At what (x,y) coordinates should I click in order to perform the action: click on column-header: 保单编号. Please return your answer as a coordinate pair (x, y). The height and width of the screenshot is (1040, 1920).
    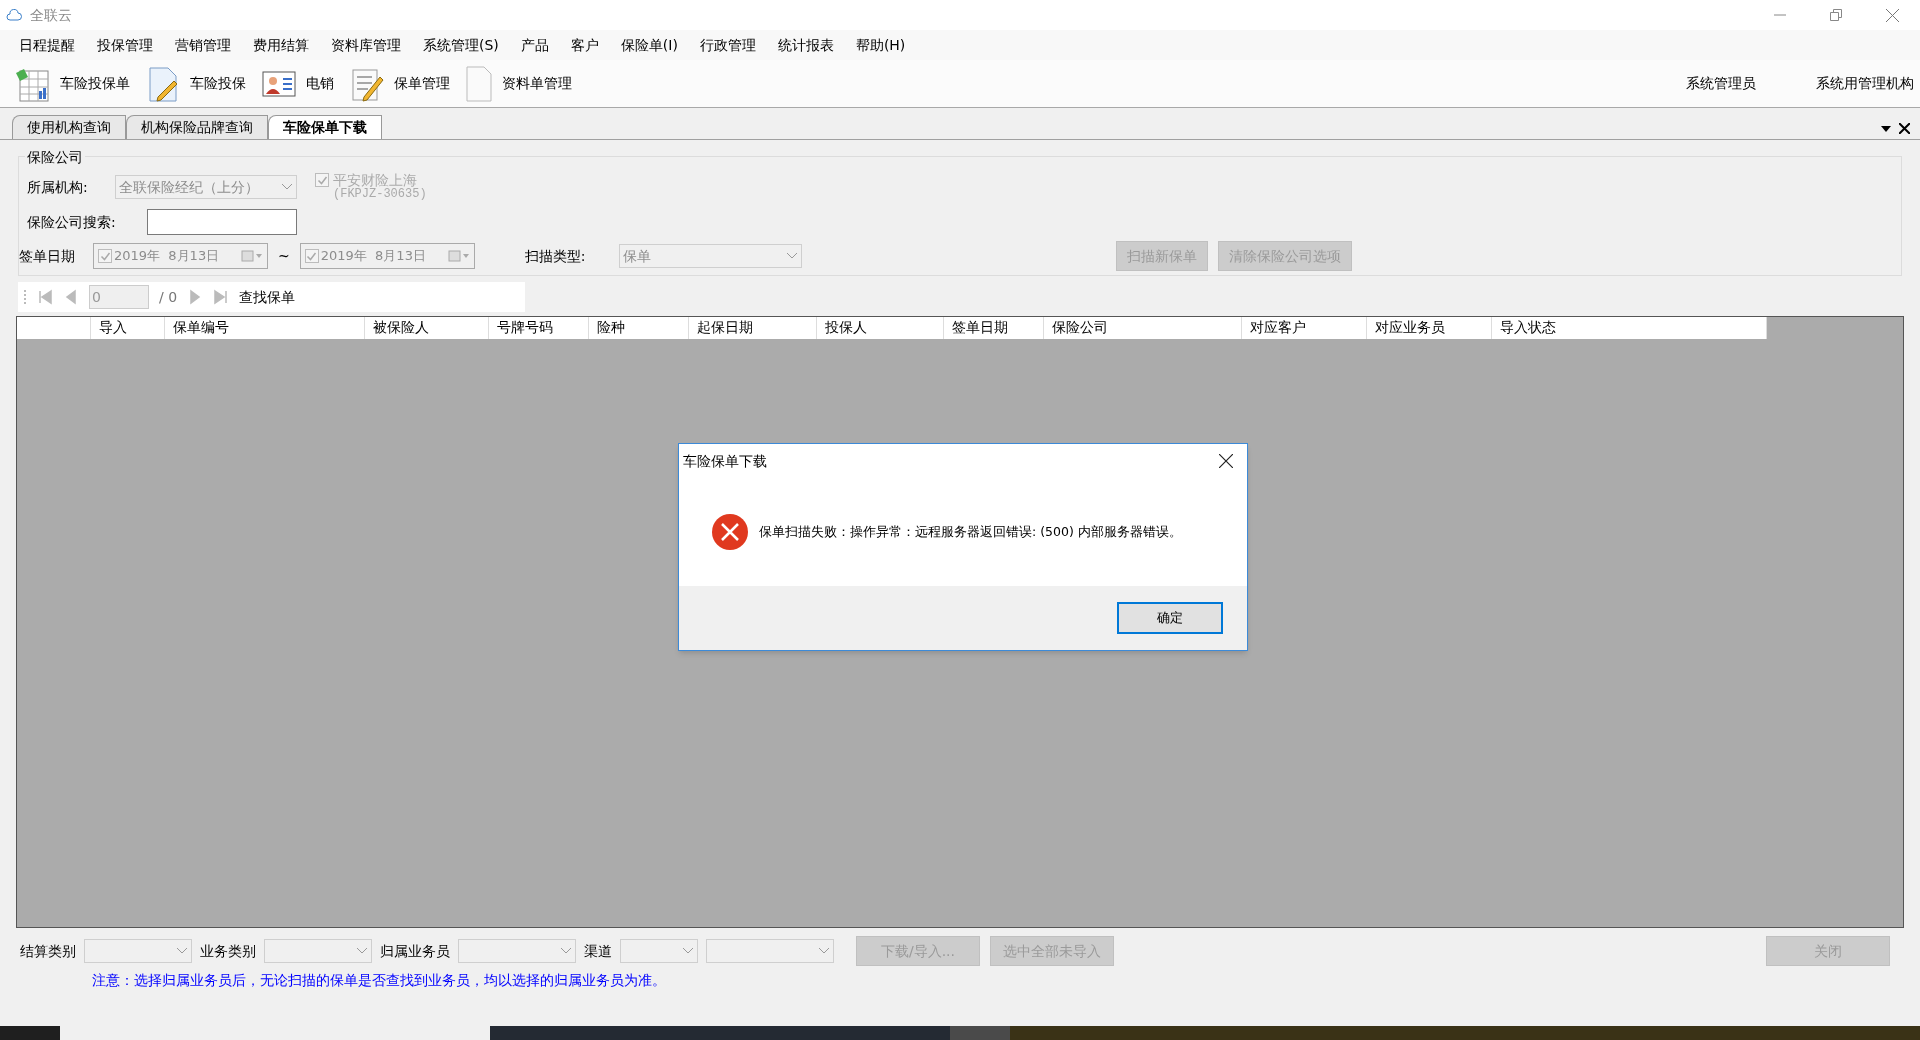
    Looking at the image, I should click on (265, 328).